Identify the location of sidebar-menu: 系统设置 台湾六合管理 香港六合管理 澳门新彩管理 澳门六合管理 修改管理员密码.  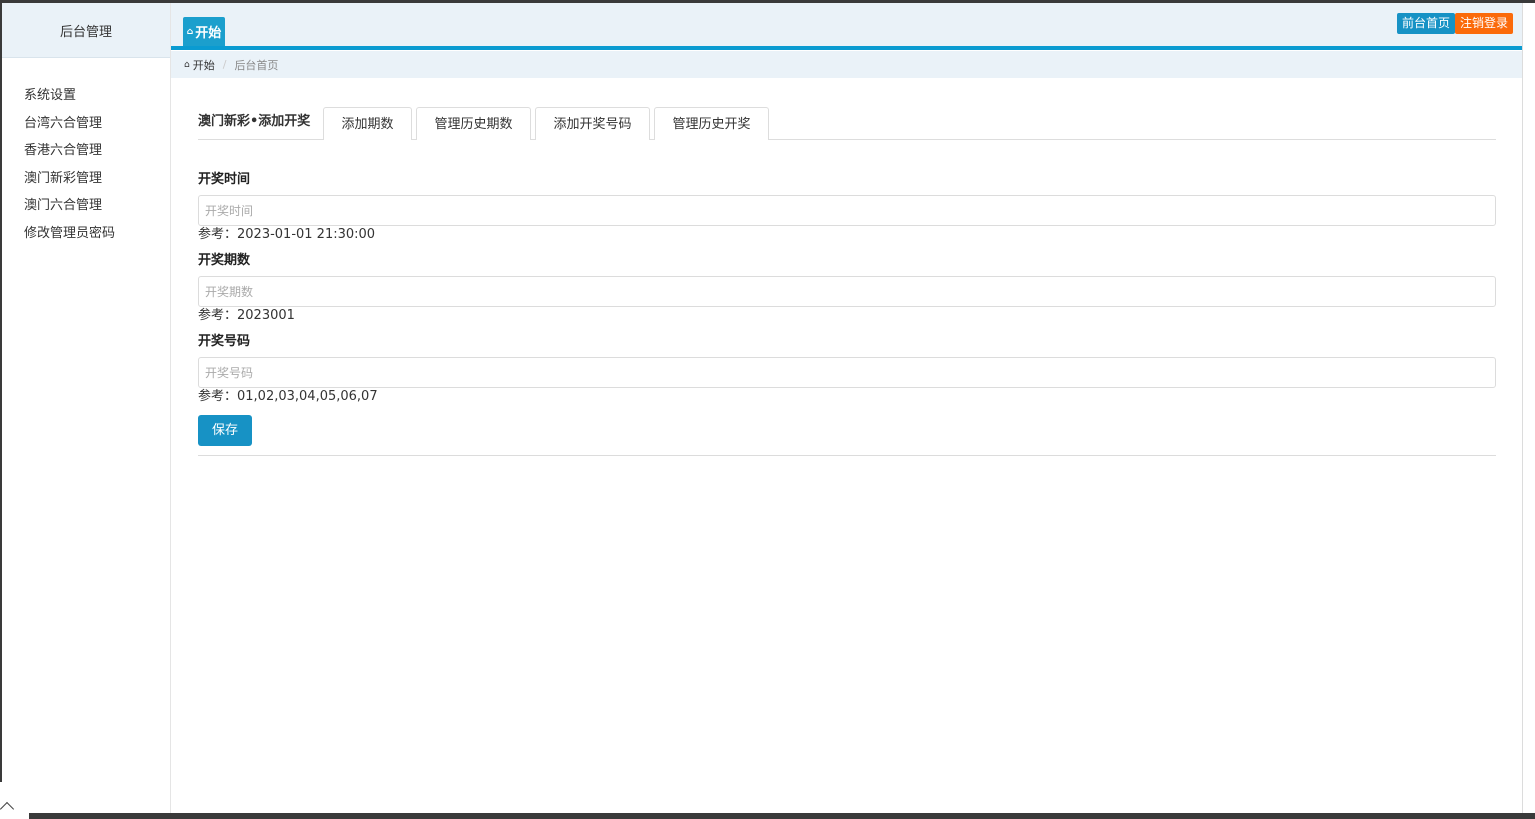
(86, 164).